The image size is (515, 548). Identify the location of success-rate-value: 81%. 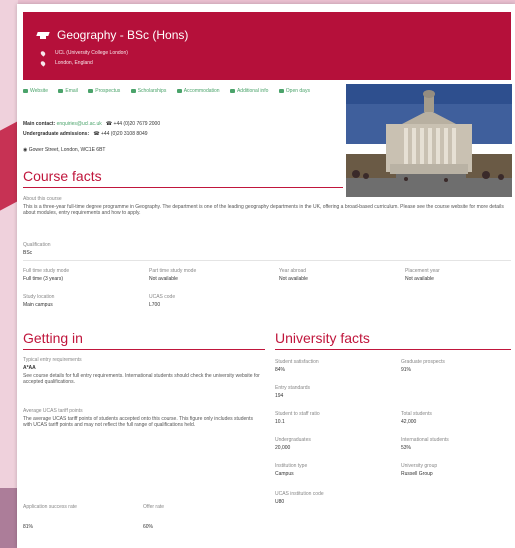
(28, 527).